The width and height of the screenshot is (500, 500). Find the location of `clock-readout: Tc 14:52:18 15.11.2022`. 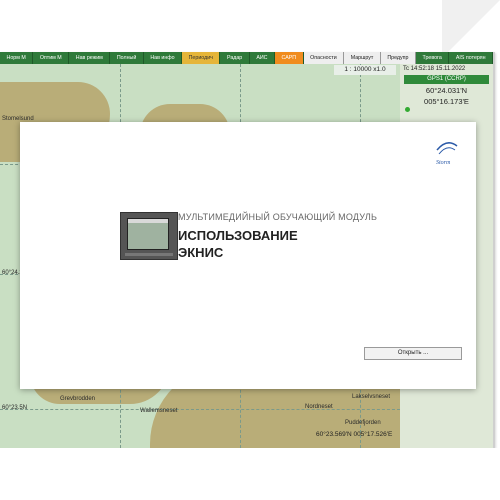

clock-readout: Tc 14:52:18 15.11.2022 is located at coordinates (434, 69).